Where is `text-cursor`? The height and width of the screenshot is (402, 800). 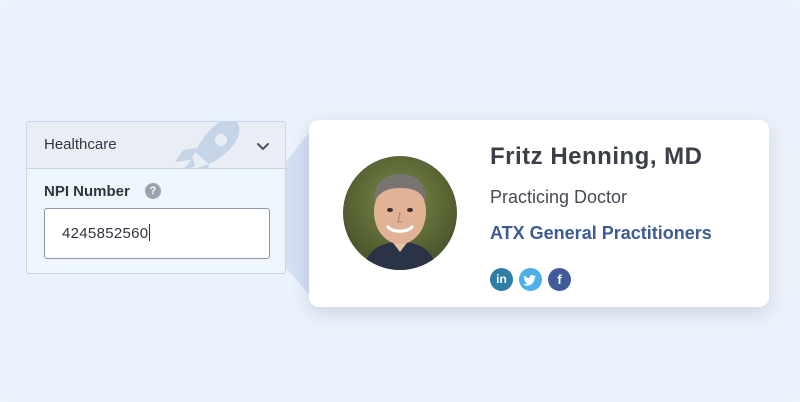
text-cursor is located at coordinates (150, 232).